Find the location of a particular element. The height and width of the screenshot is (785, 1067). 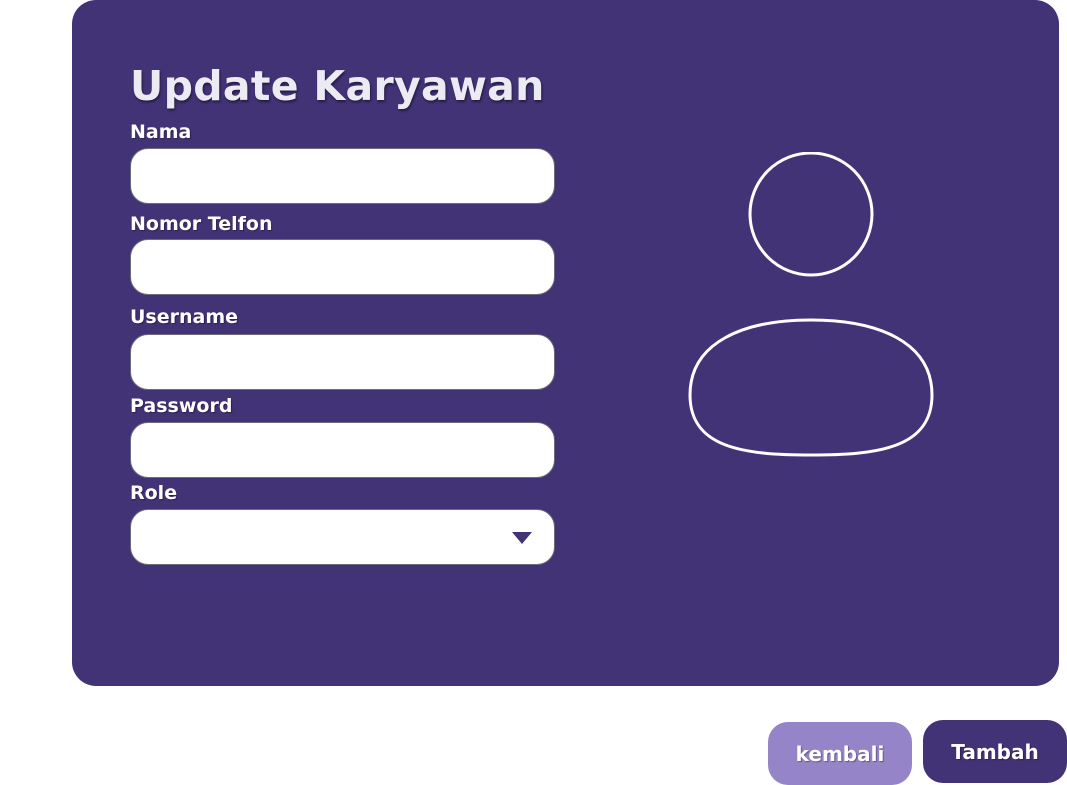

page-title: Update Karyawan is located at coordinates (337, 86).